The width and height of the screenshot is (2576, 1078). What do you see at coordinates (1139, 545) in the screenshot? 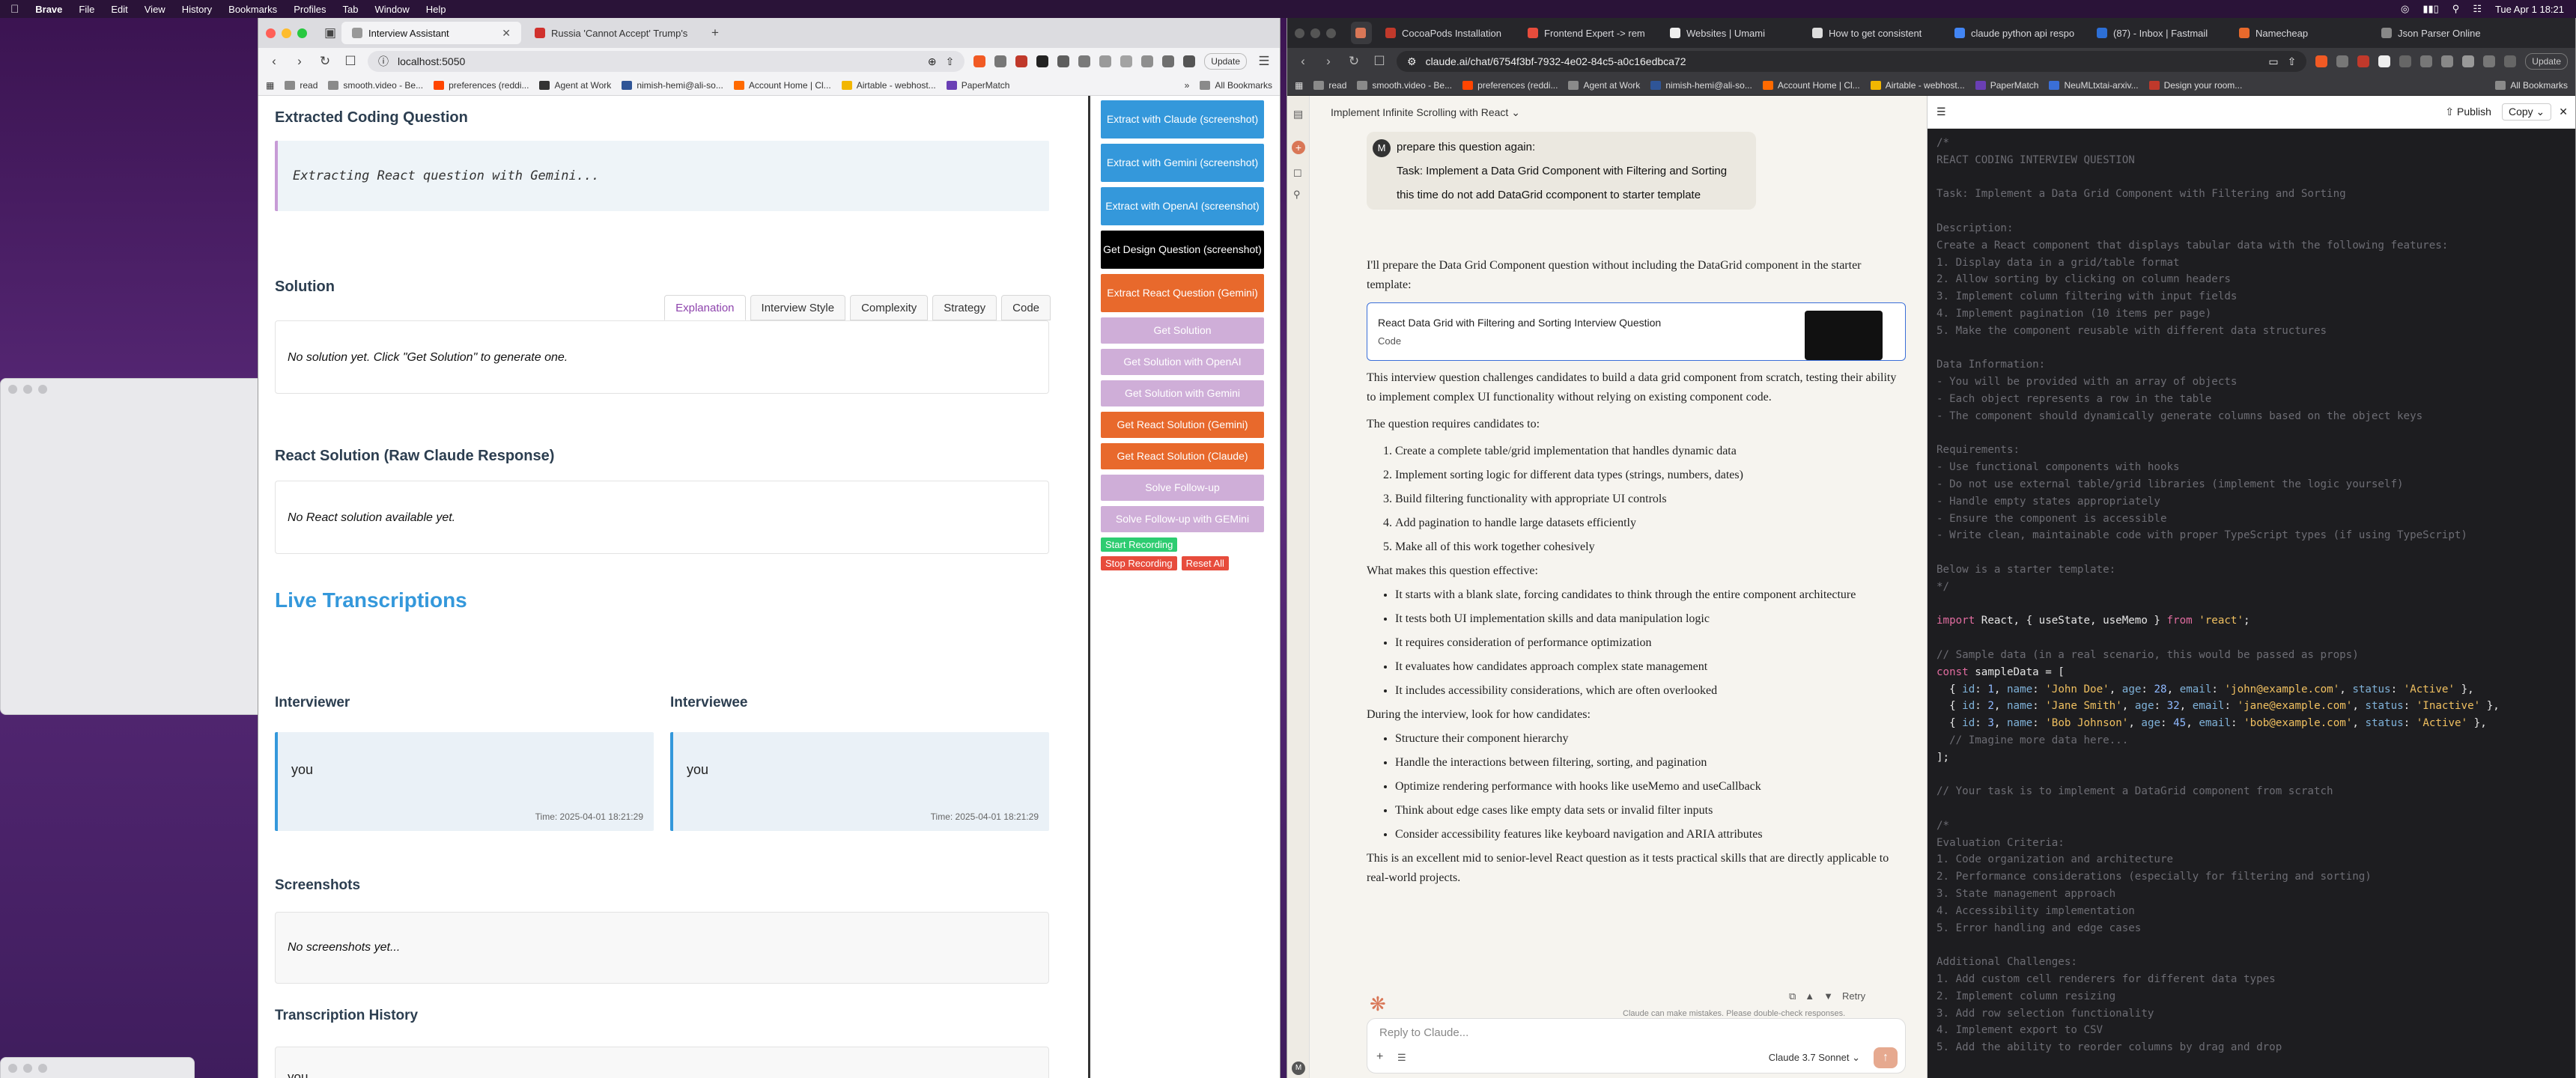
I see `start-recording-button: Start Recording` at bounding box center [1139, 545].